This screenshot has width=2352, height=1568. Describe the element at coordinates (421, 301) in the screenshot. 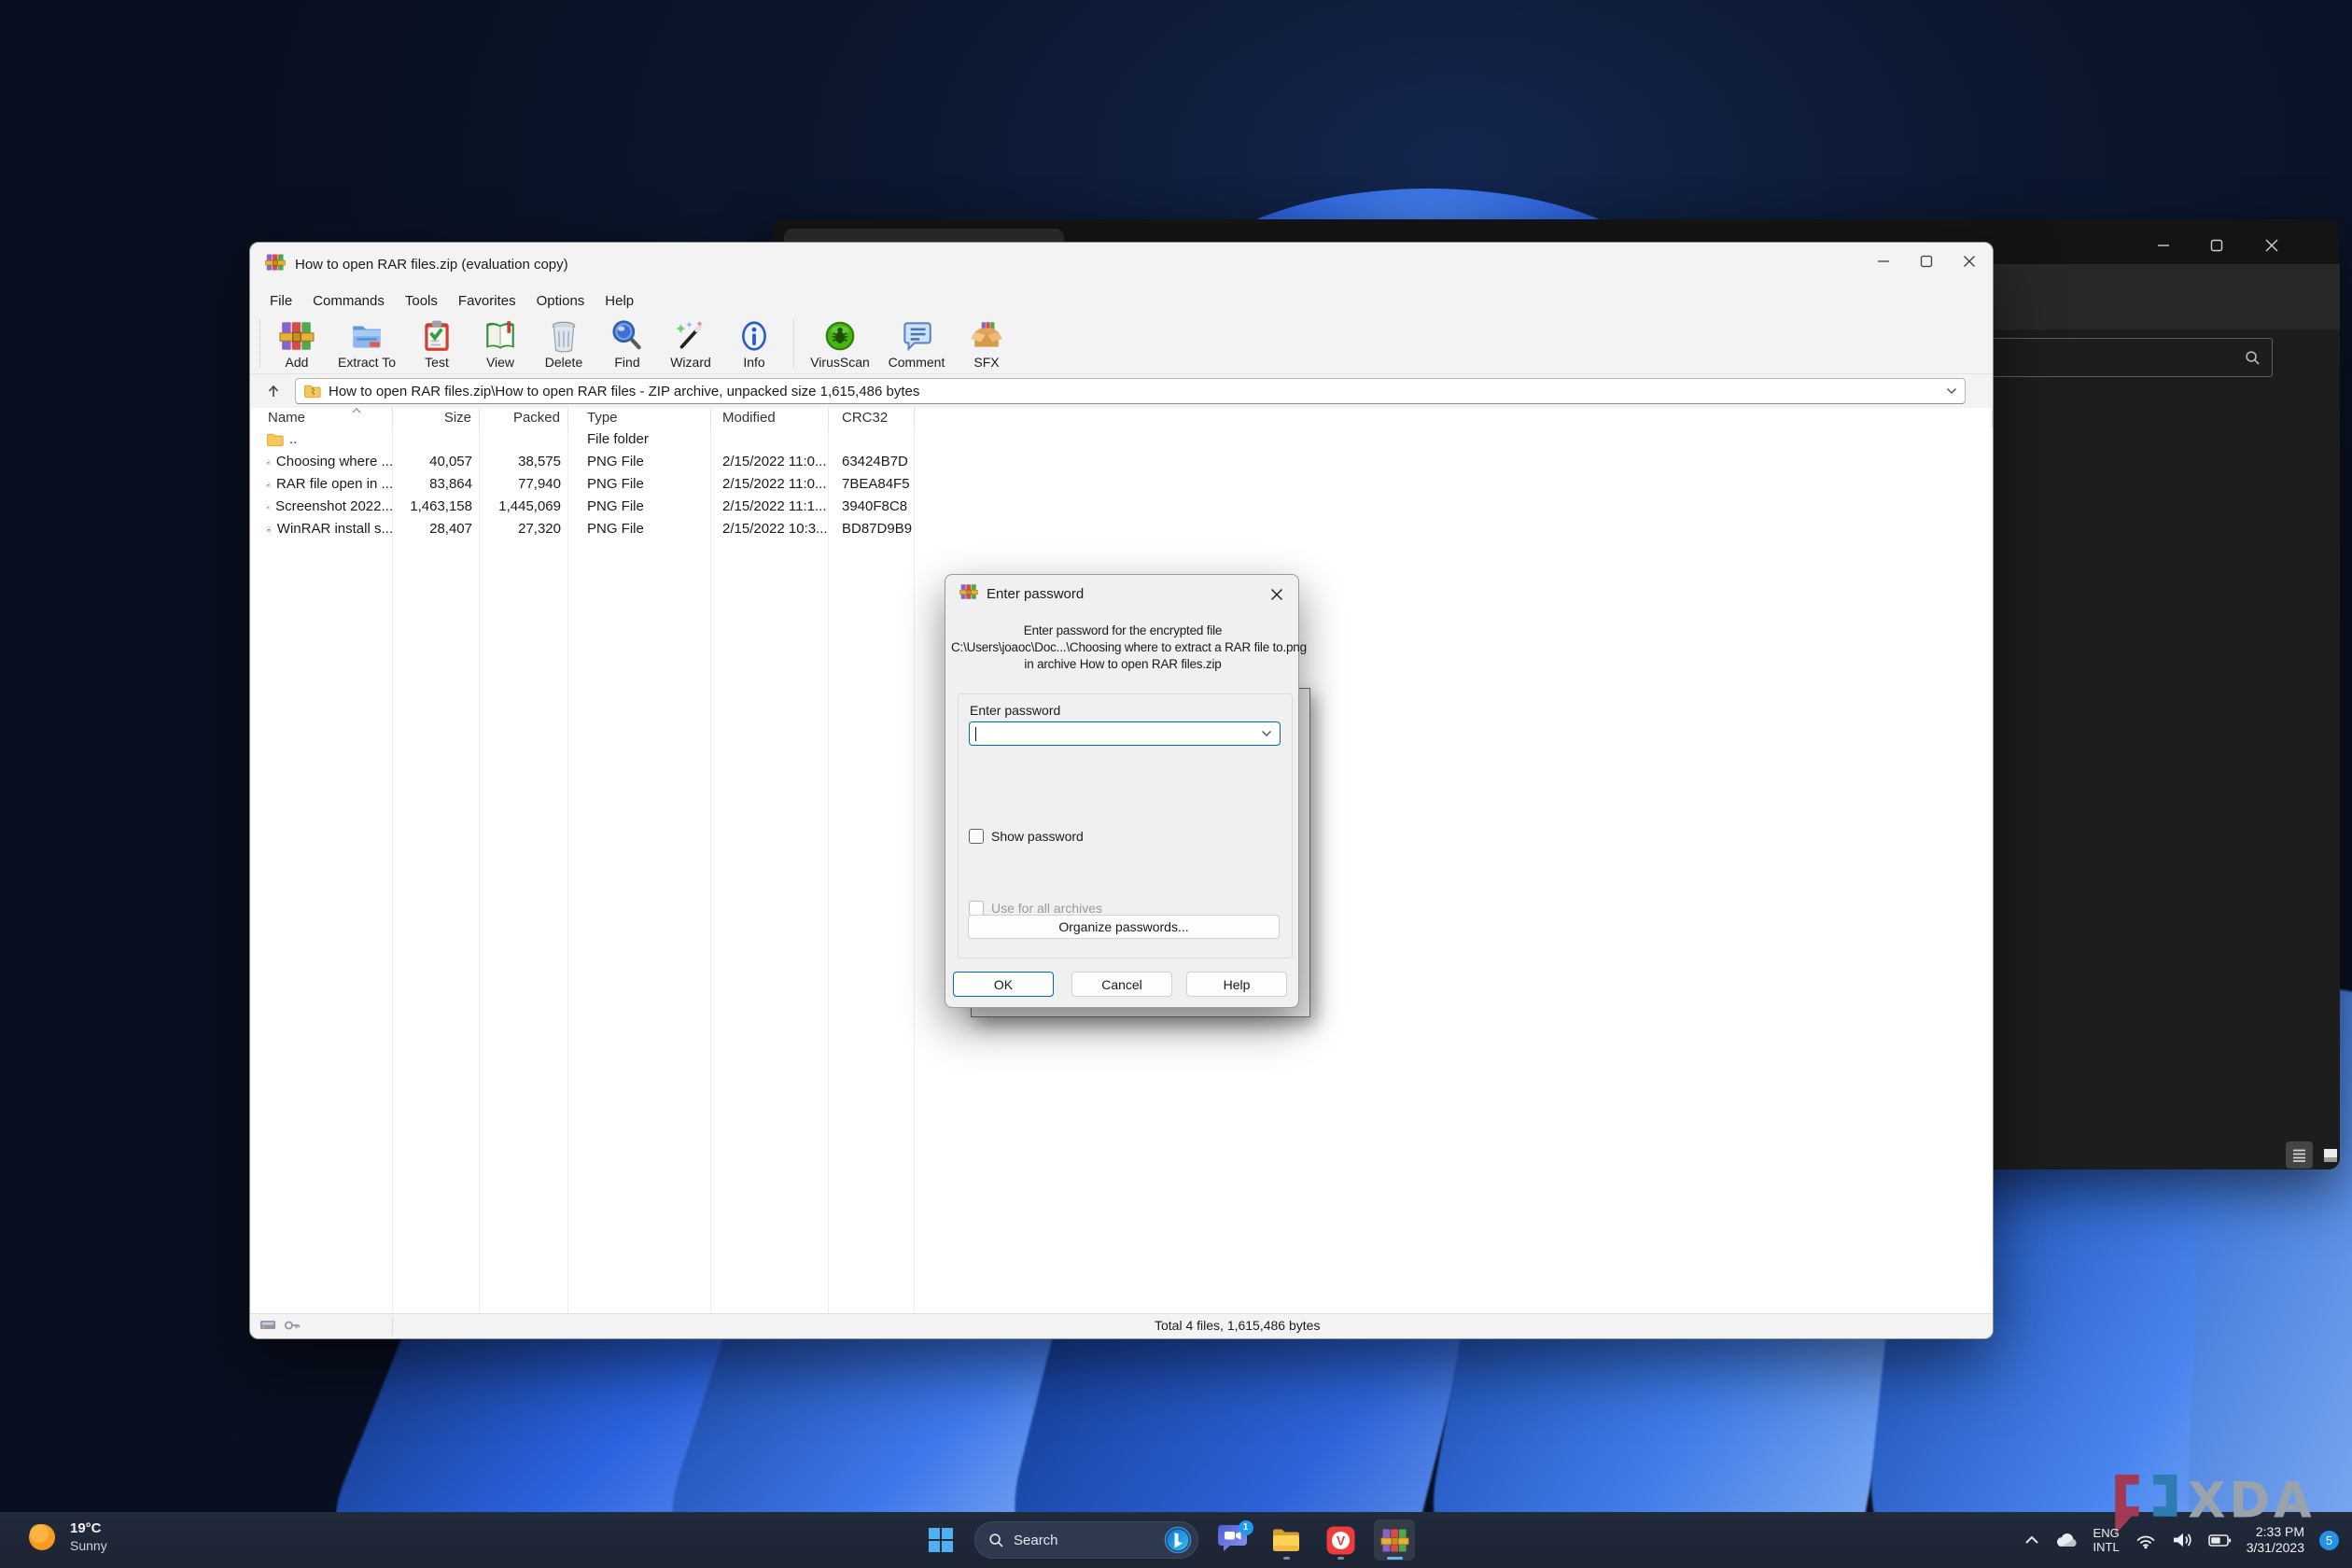

I see `menu-tools: Tools` at that location.